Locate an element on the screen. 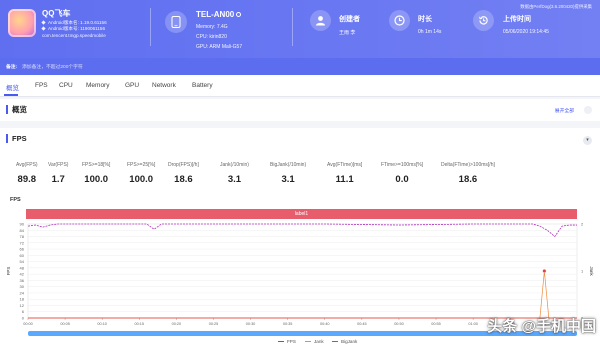 The image size is (600, 347). x-tick-label: 00:05 is located at coordinates (65, 324).